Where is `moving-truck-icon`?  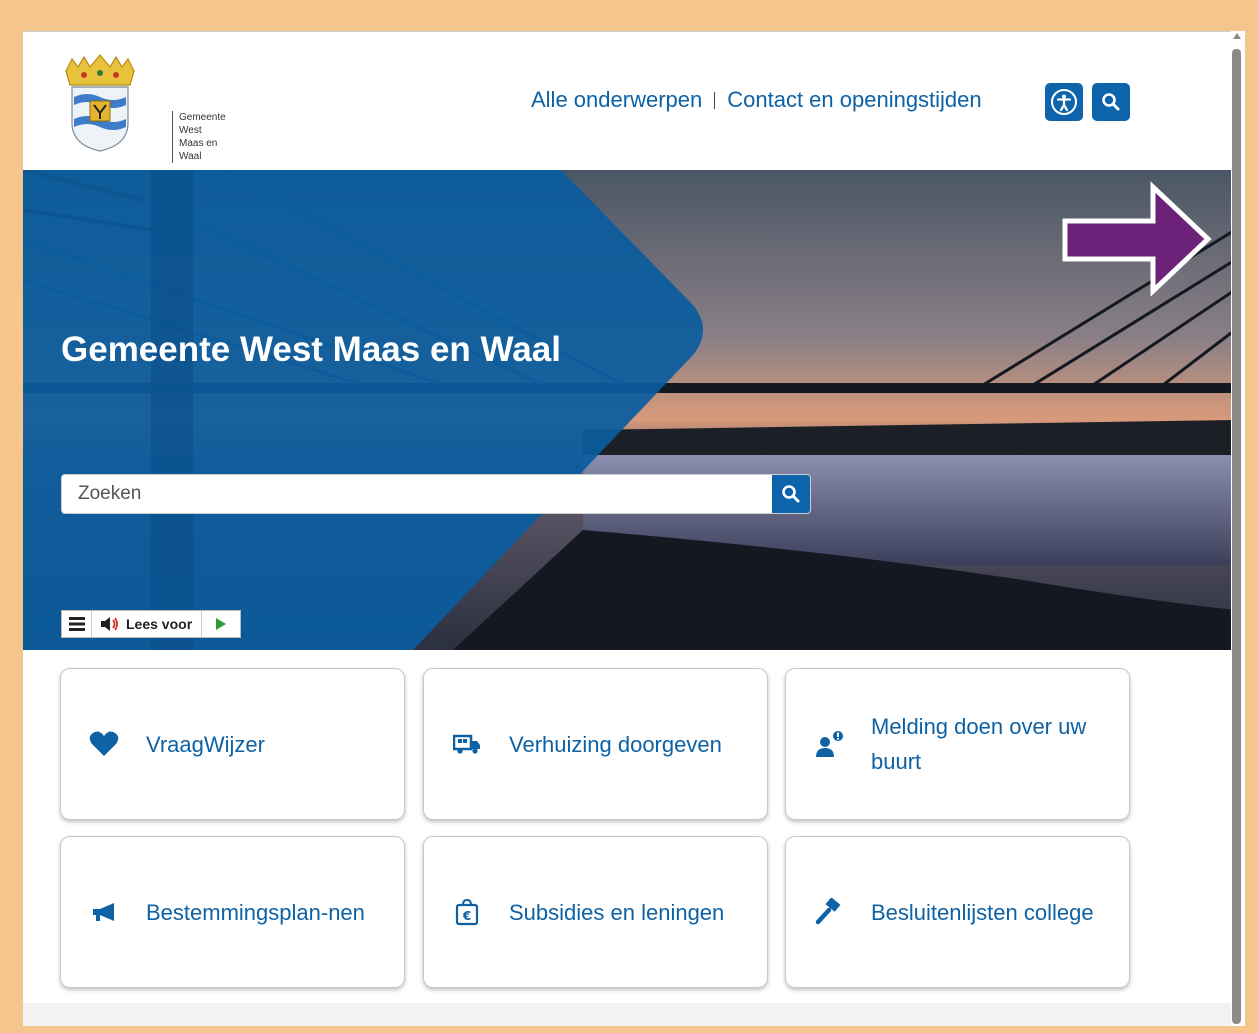
moving-truck-icon is located at coordinates (467, 744).